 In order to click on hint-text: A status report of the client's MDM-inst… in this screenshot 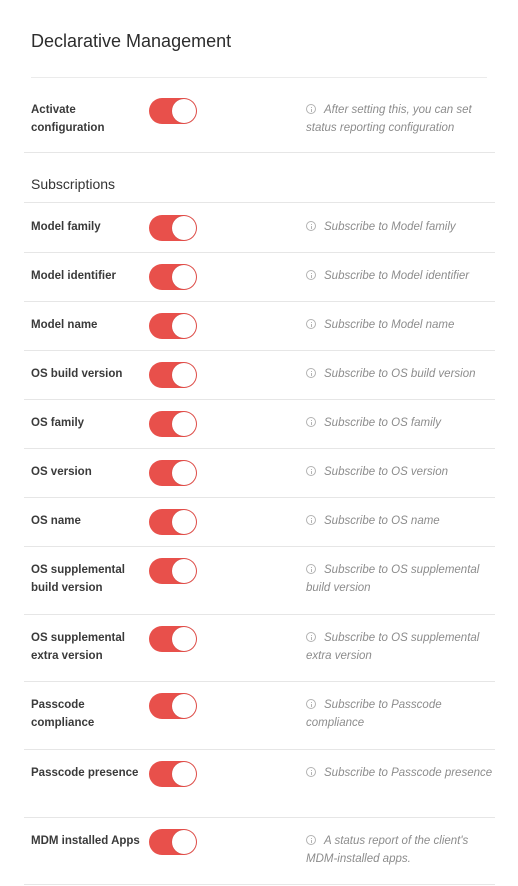, I will do `click(387, 850)`.